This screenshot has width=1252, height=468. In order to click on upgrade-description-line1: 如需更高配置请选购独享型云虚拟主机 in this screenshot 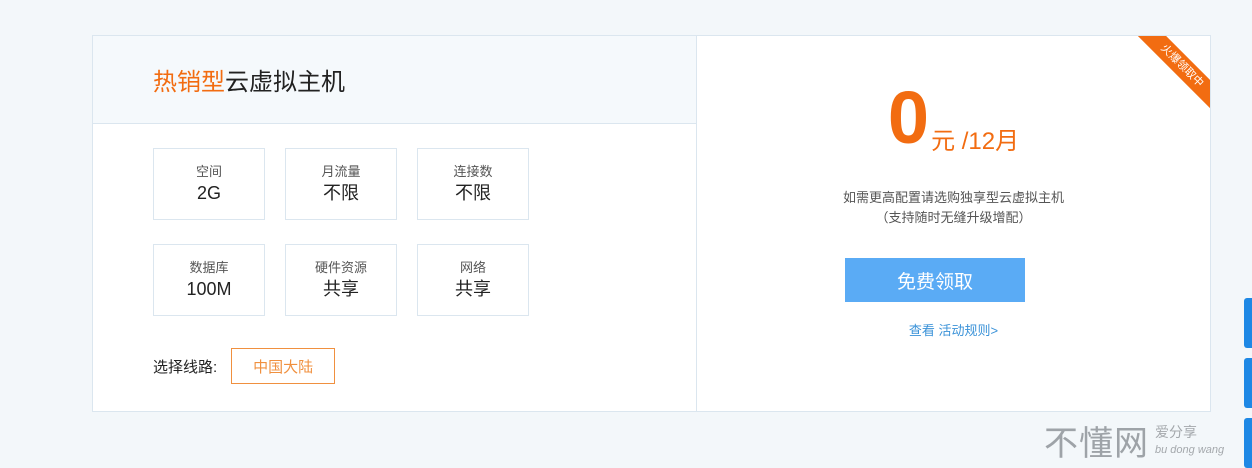, I will do `click(953, 197)`.